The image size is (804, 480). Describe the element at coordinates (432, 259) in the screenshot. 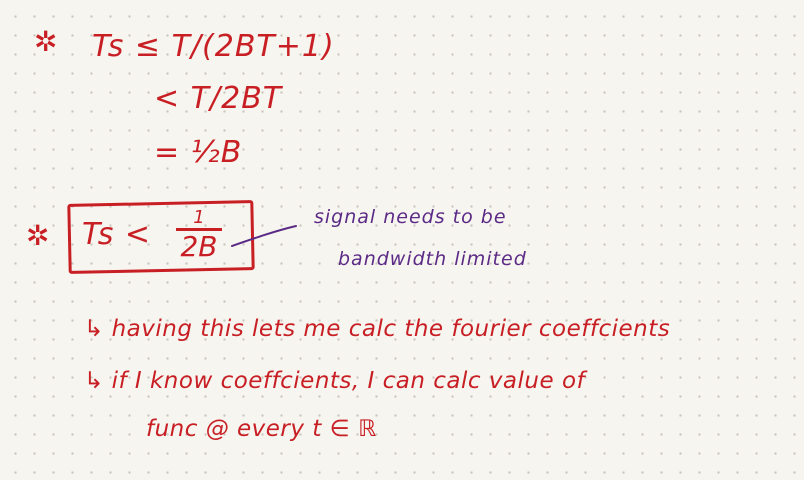

I see `annotation-line-2: bandwidth limited` at that location.